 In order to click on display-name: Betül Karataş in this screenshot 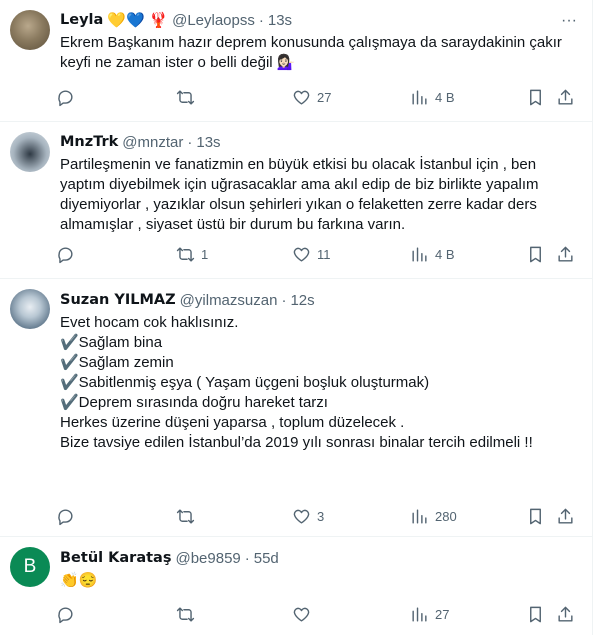, I will do `click(115, 558)`.